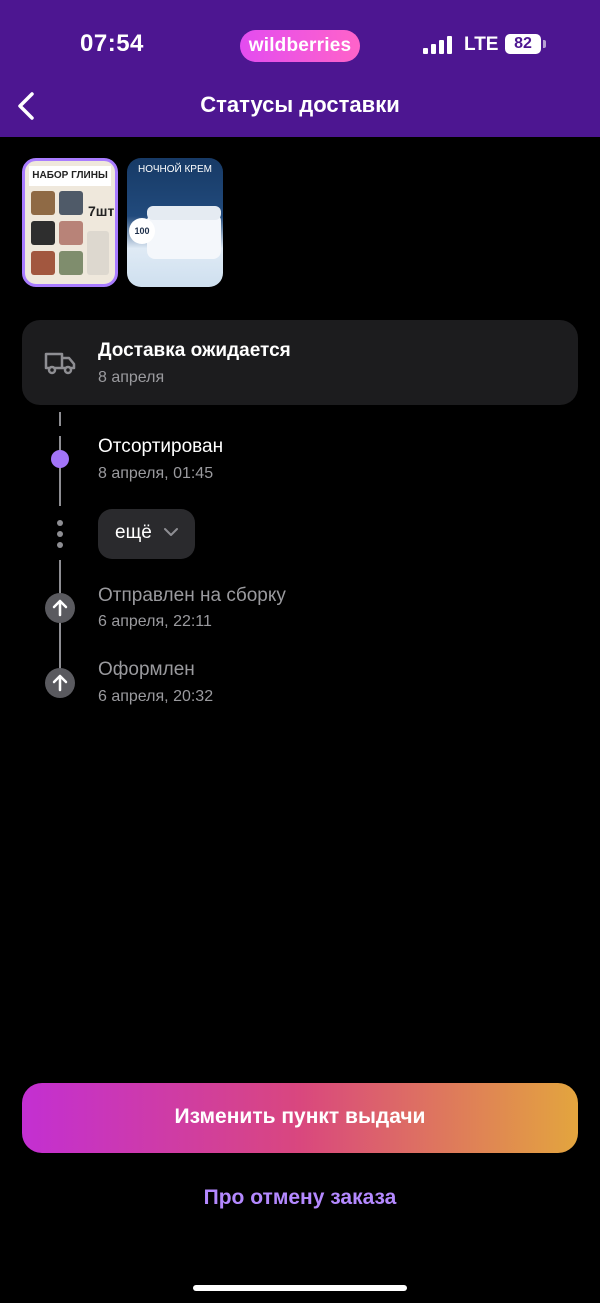 This screenshot has width=600, height=1303. I want to click on clock: 07:54, so click(112, 43).